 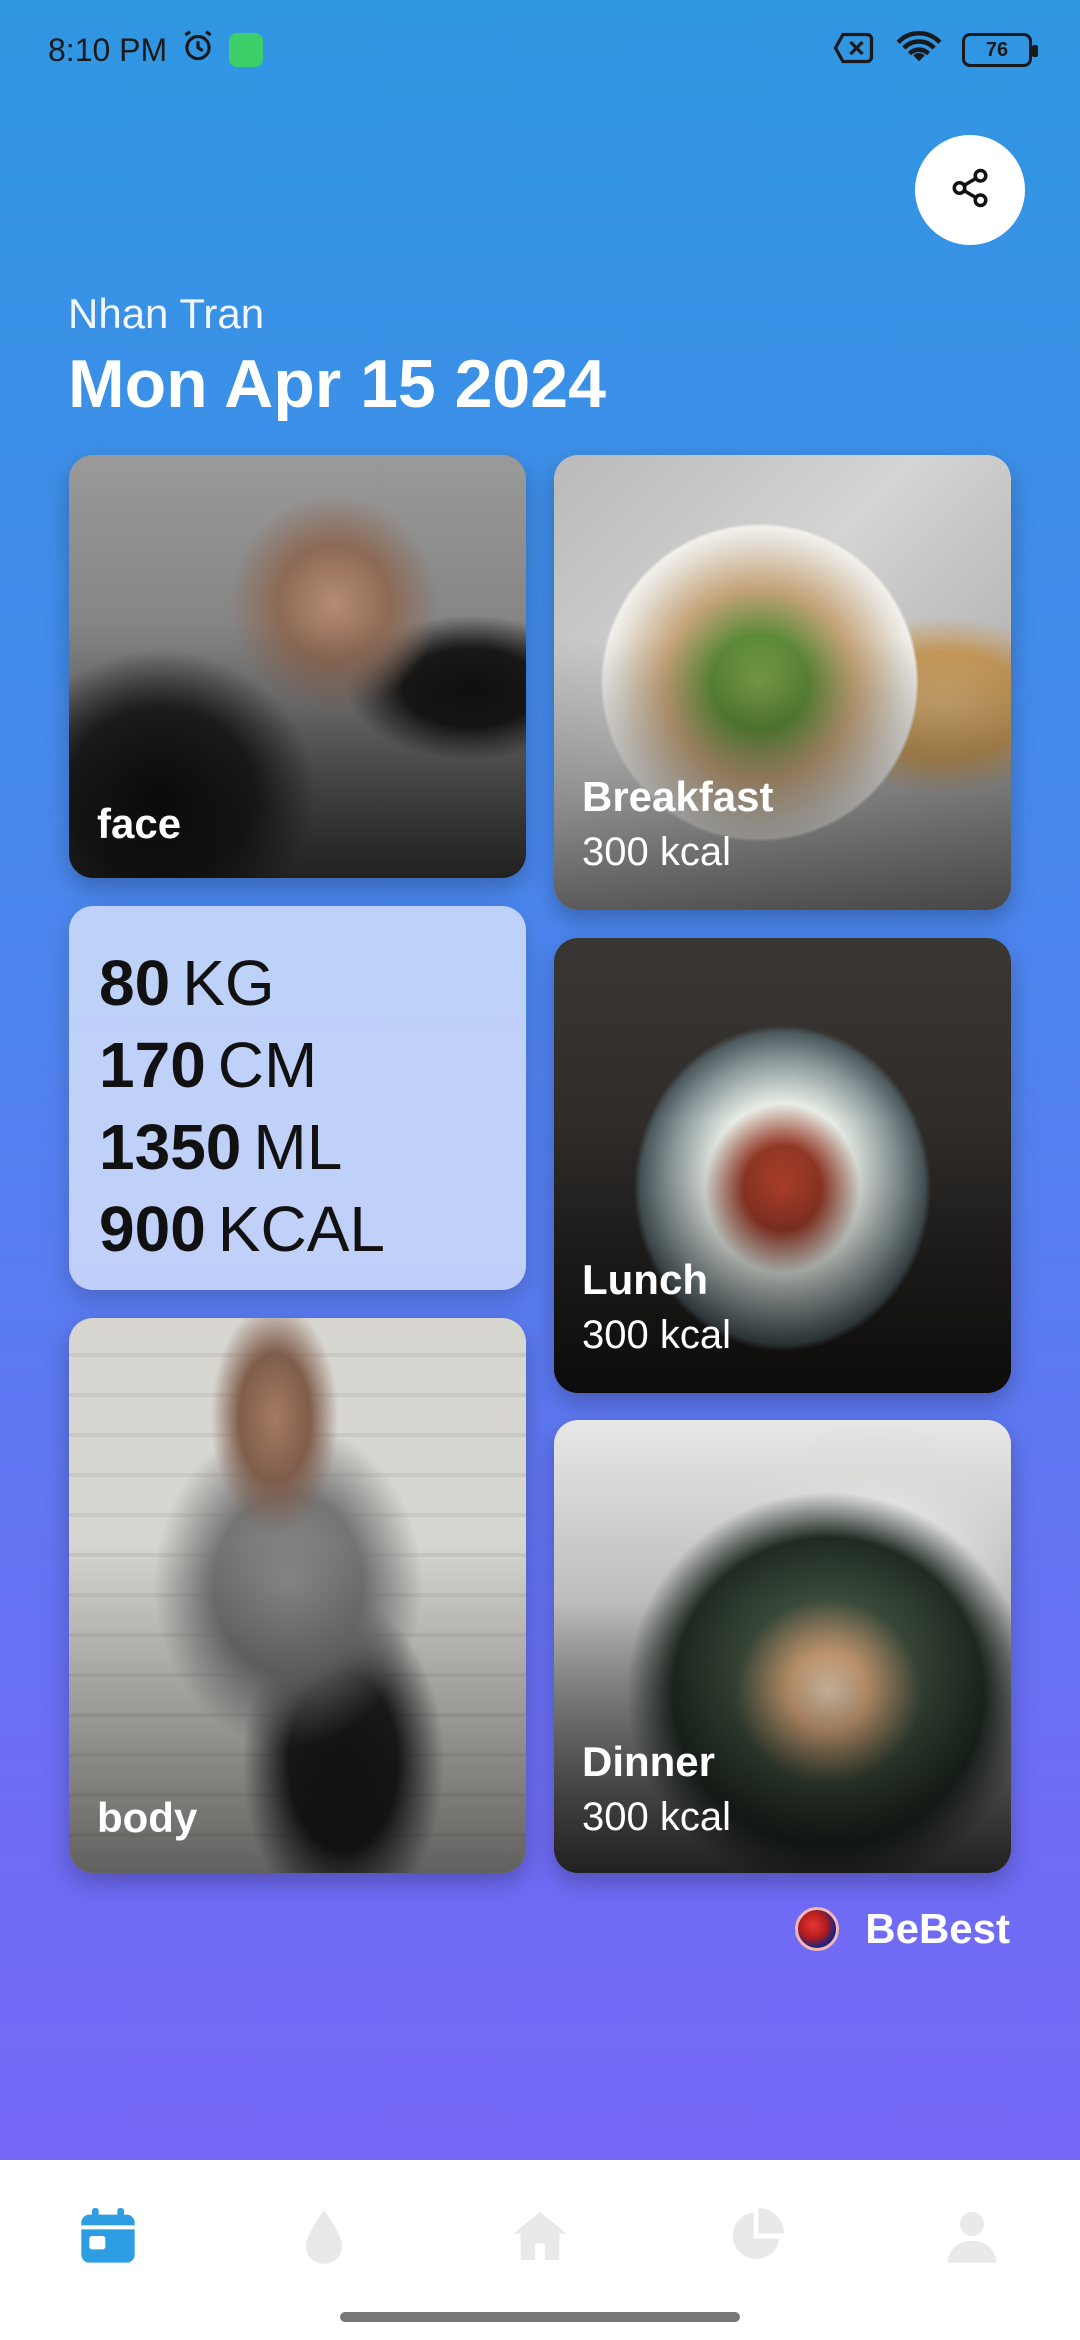 I want to click on nav-items, so click(x=540, y=2238).